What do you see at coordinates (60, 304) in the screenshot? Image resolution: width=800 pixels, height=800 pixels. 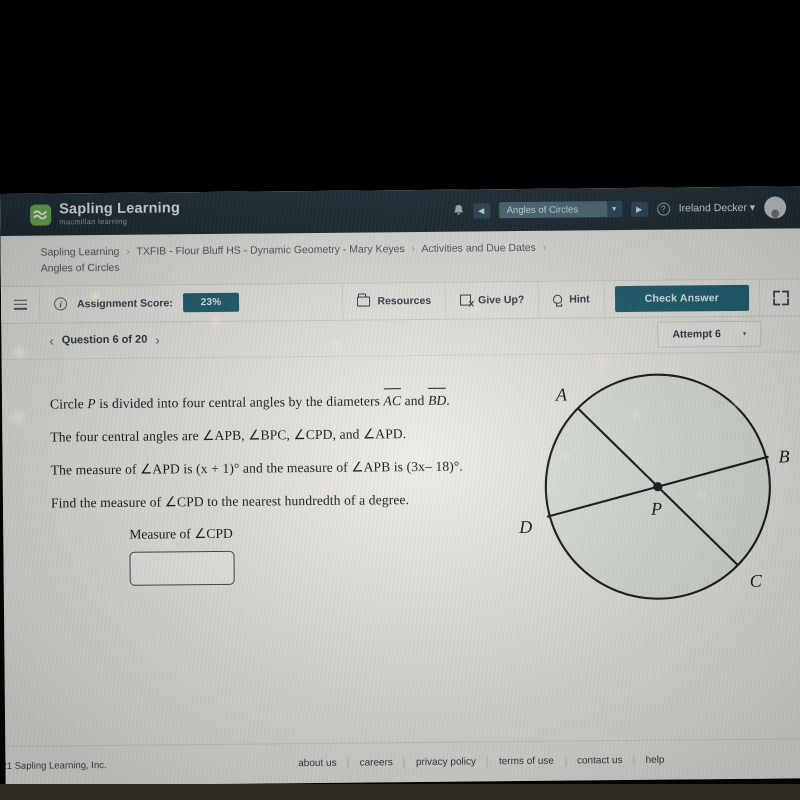 I see `info-icon: i` at bounding box center [60, 304].